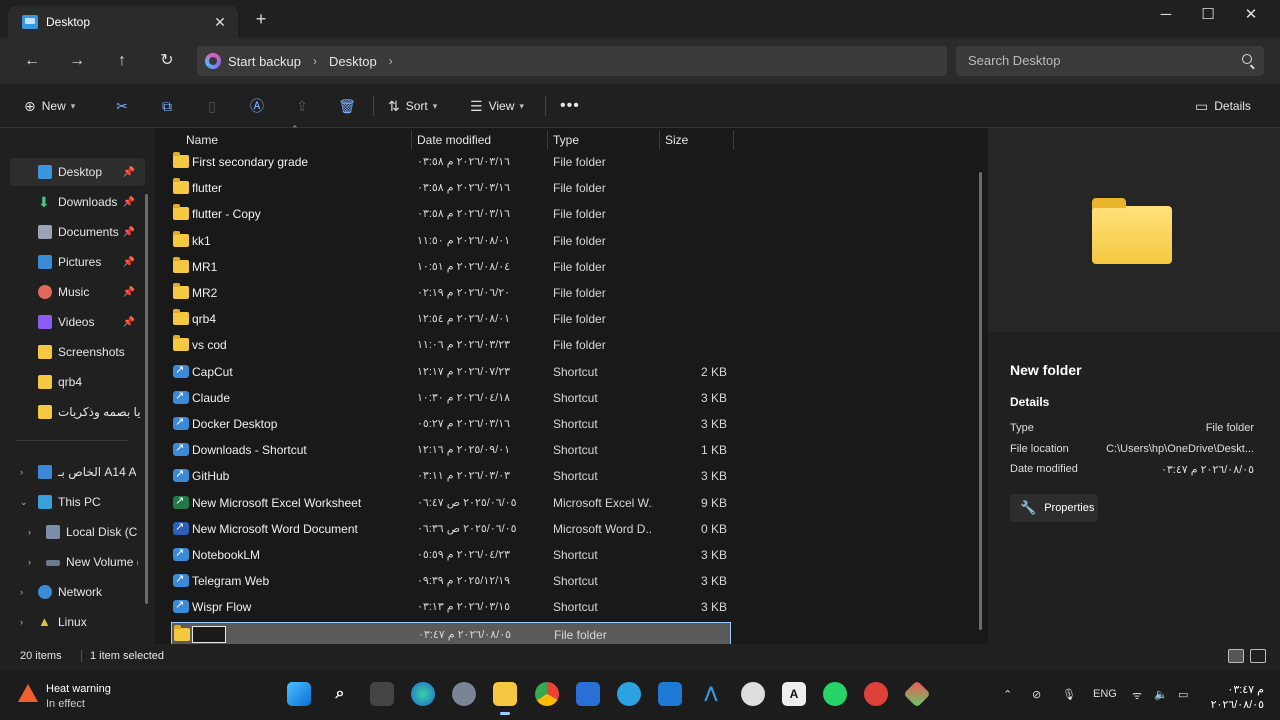 This screenshot has width=1280, height=720. I want to click on breadcrumb: Start backup › Desktop ›, so click(572, 61).